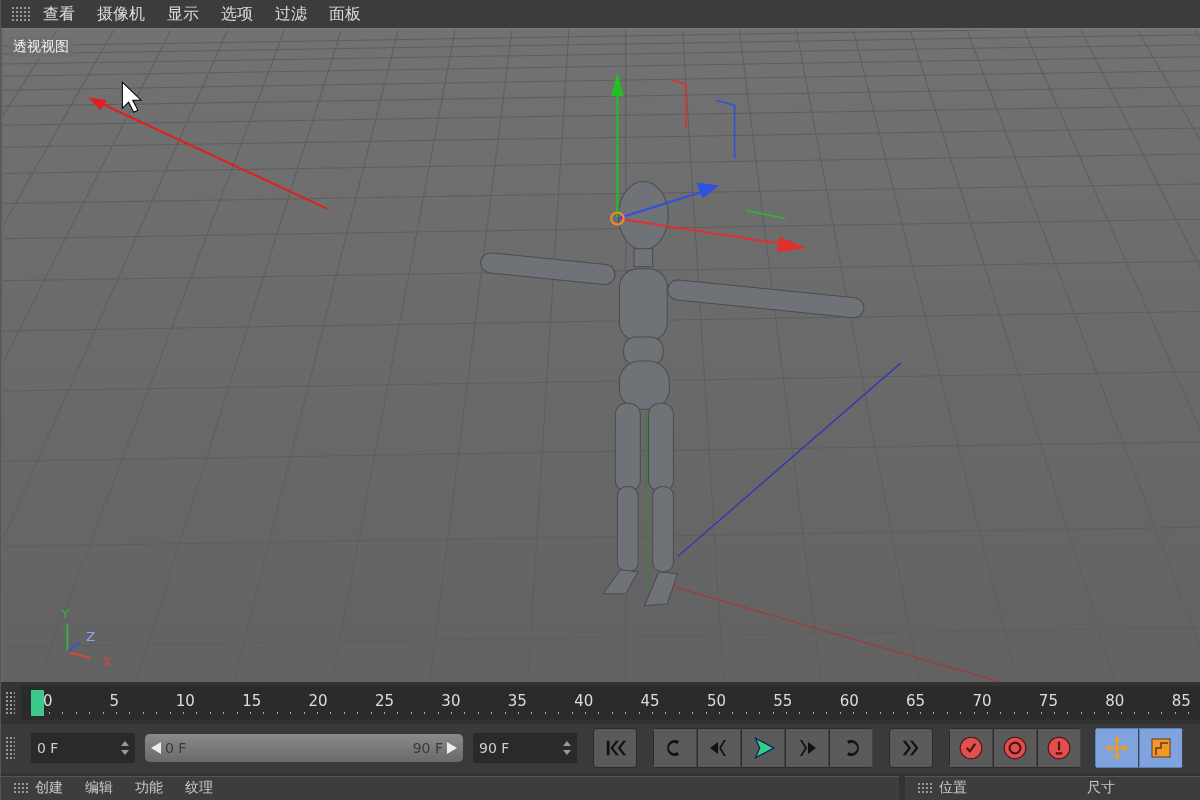 The height and width of the screenshot is (800, 1200). What do you see at coordinates (252, 701) in the screenshot?
I see `frame-number: 15` at bounding box center [252, 701].